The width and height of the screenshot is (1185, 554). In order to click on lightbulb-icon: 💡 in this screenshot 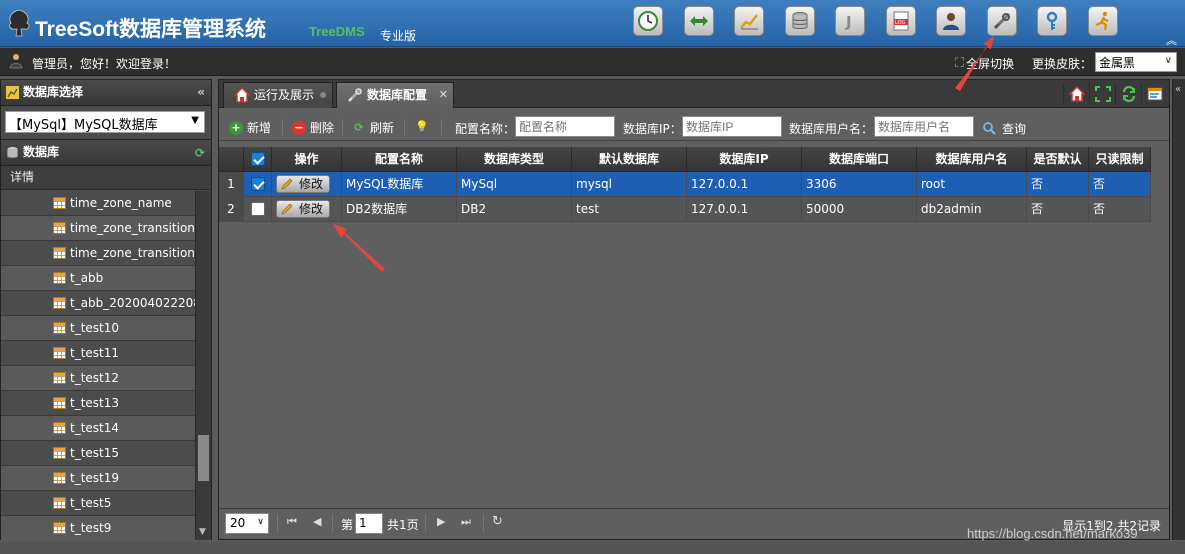, I will do `click(422, 126)`.